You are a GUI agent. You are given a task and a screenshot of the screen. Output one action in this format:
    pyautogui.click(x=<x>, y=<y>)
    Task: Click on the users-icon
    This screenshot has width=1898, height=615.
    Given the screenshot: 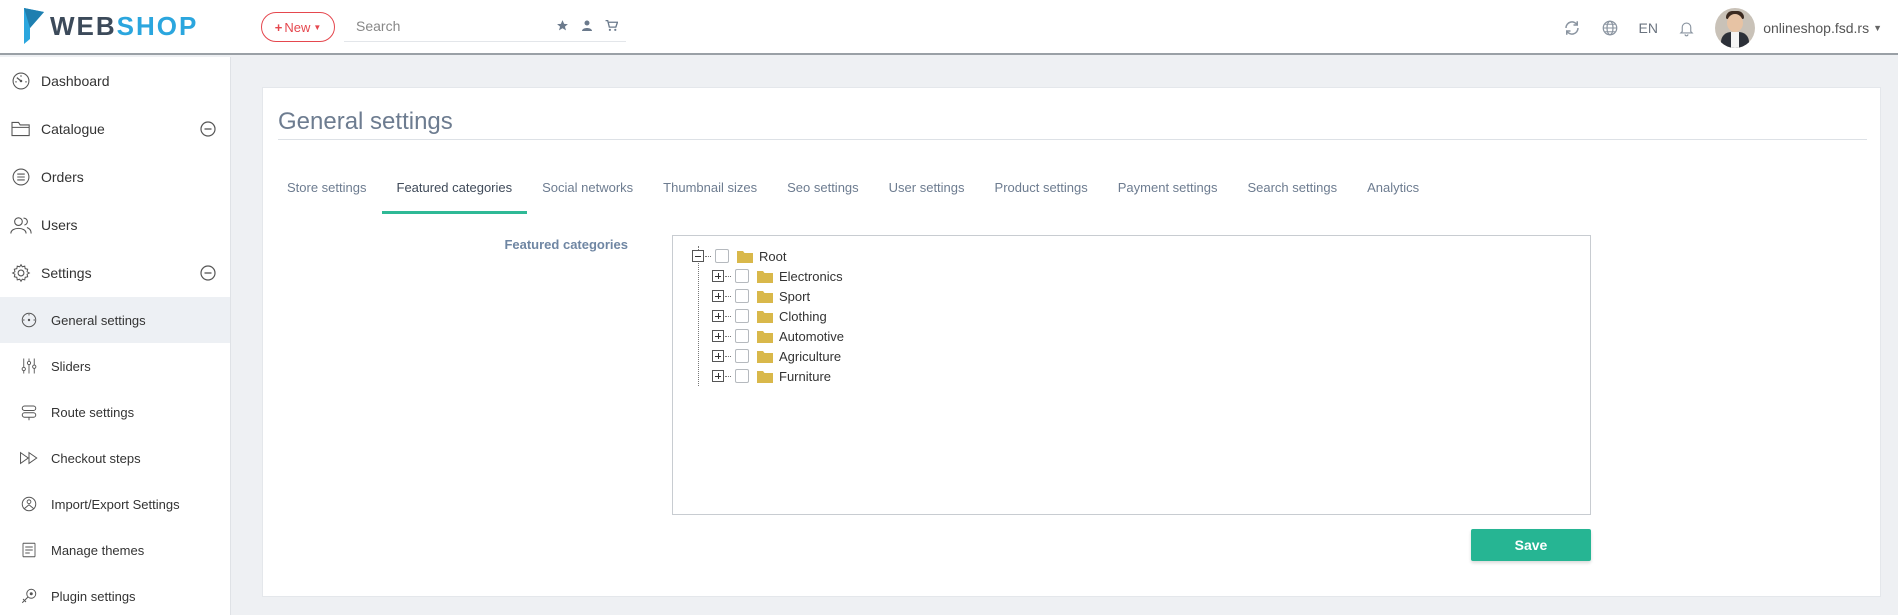 What is the action you would take?
    pyautogui.click(x=21, y=225)
    